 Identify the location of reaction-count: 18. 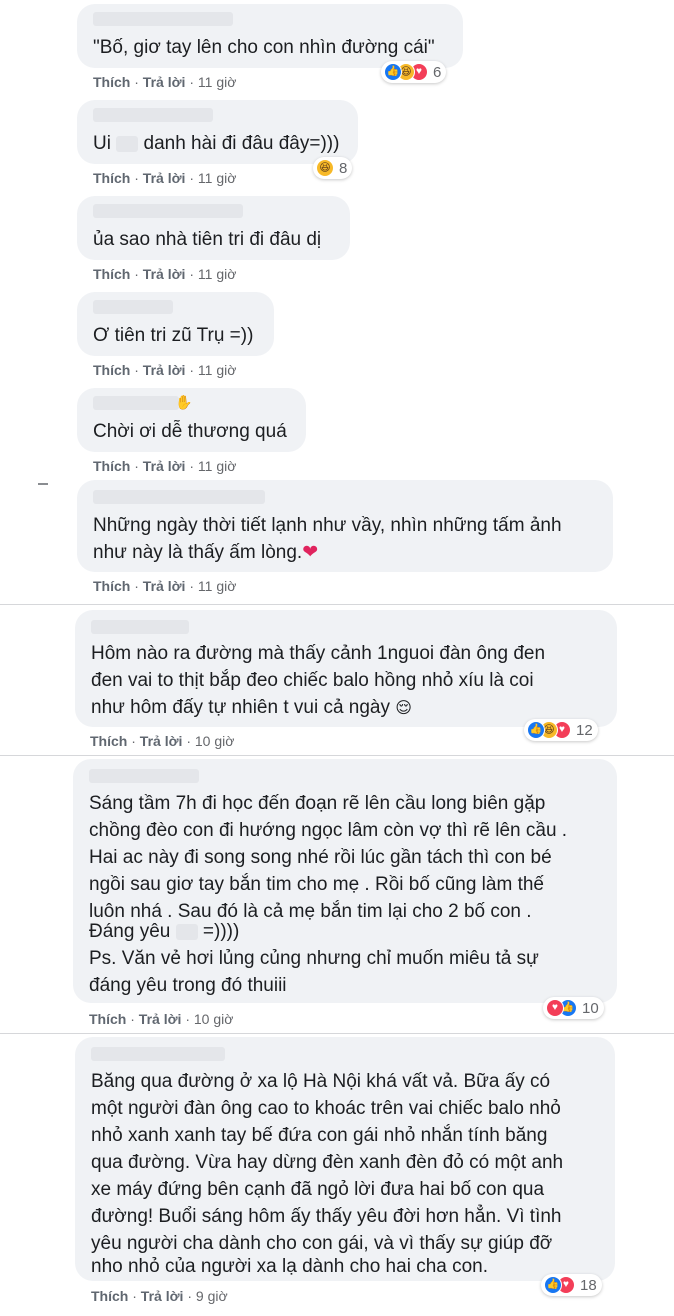
(588, 1285).